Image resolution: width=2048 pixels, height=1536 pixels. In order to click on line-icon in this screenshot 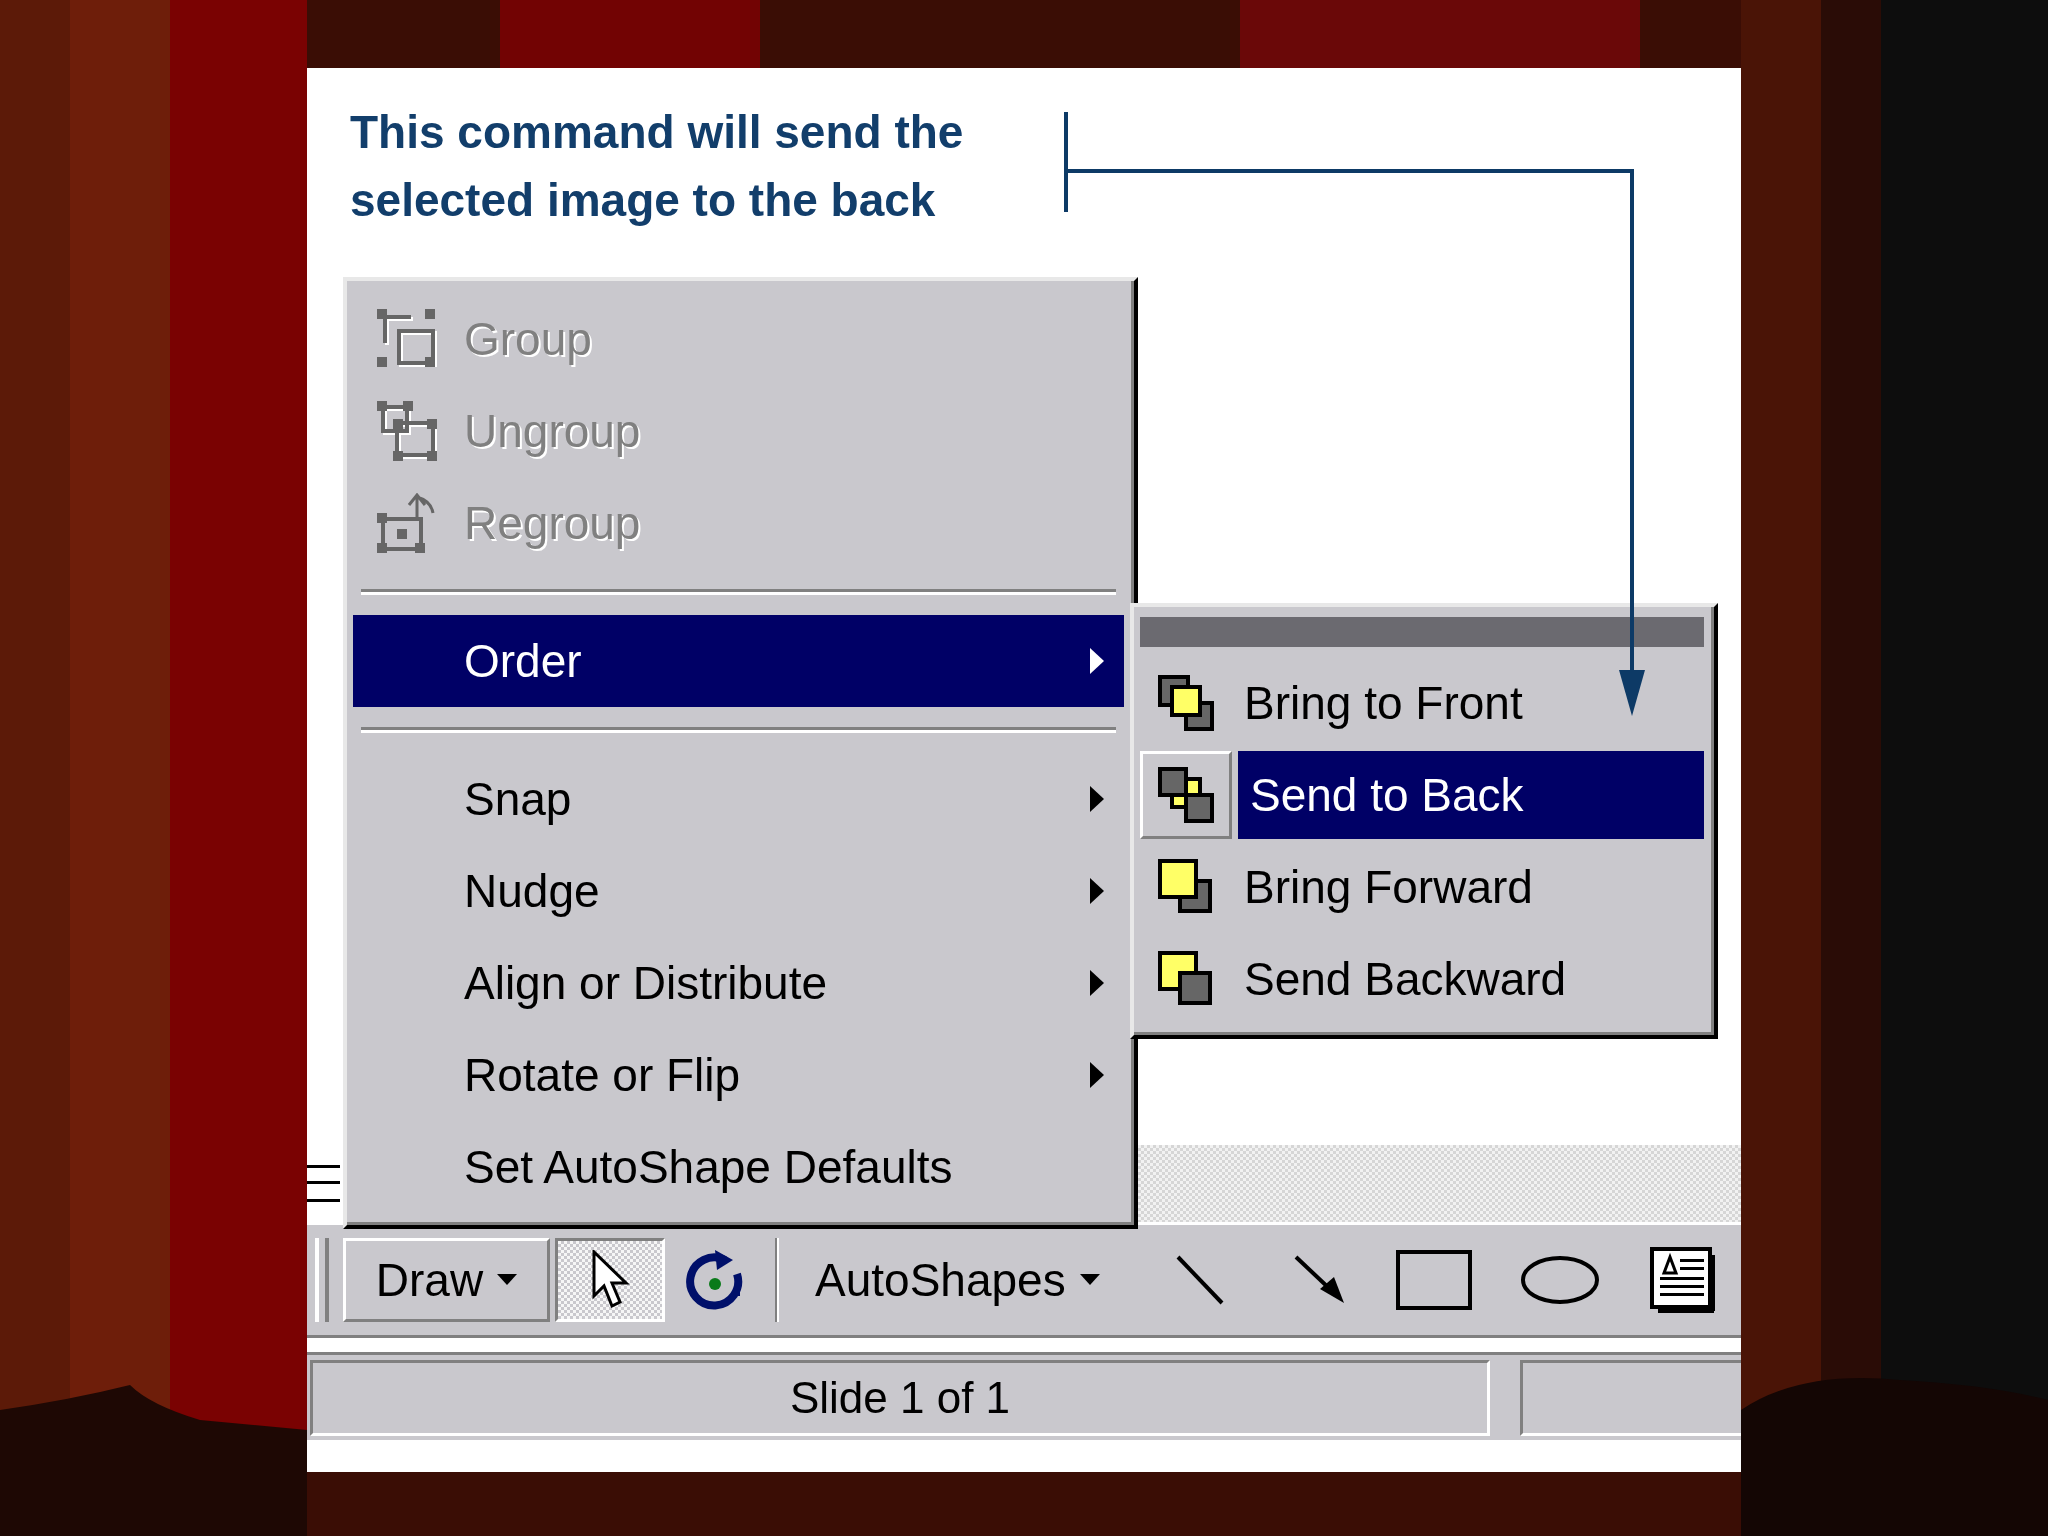, I will do `click(1199, 1280)`.